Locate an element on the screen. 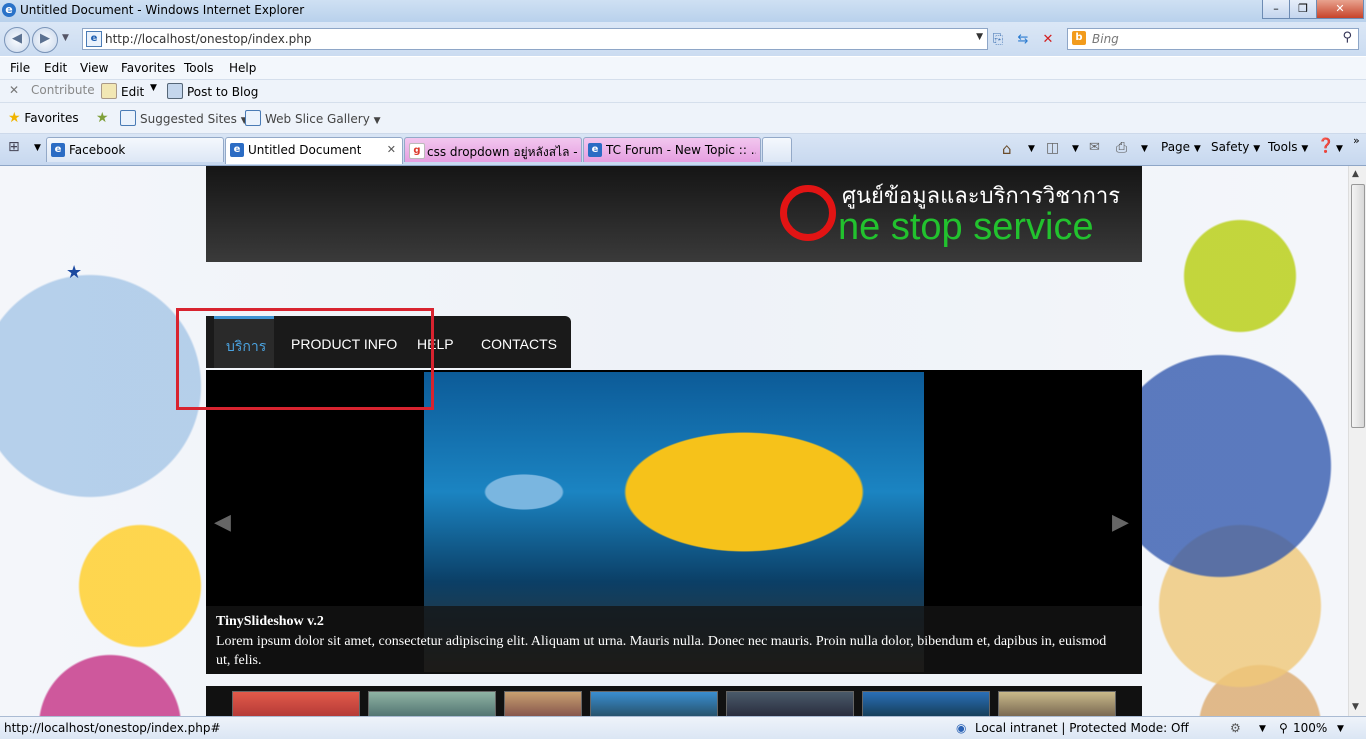  tab-label: Facebook is located at coordinates (97, 150).